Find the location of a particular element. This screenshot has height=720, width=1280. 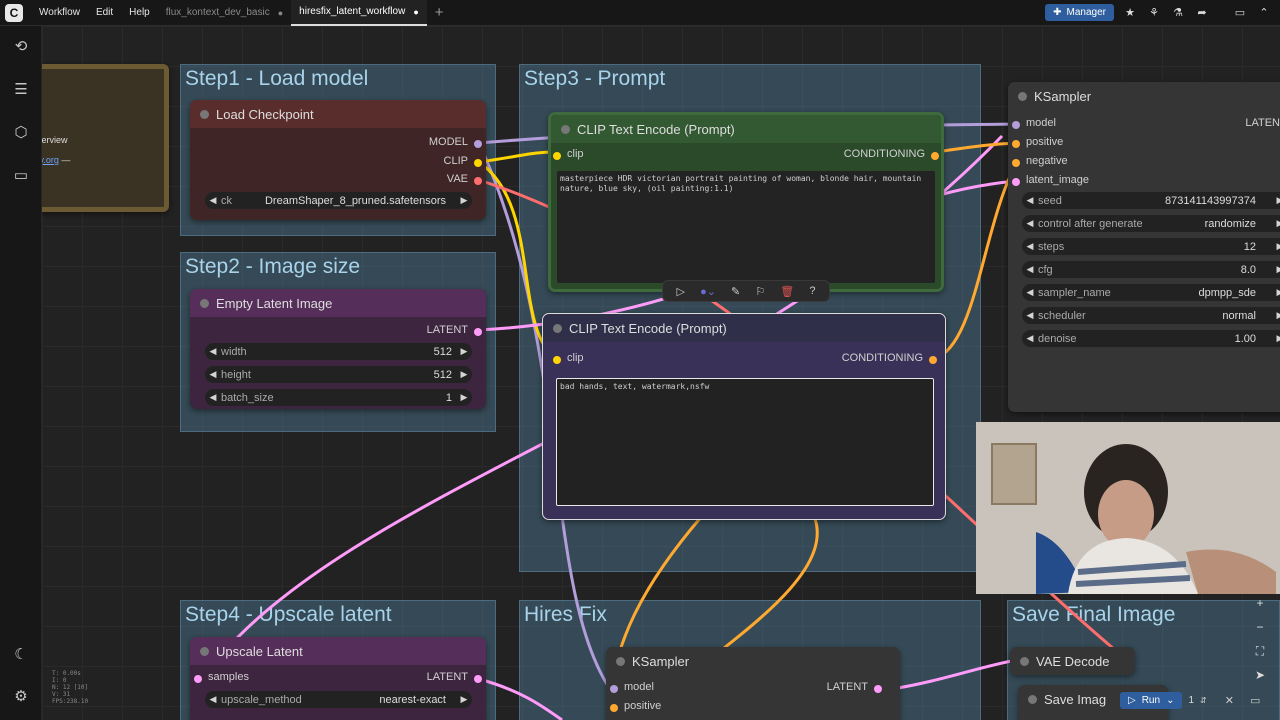

denoise-widget: ◀ denoise 1.00 ▶ is located at coordinates (1151, 338).